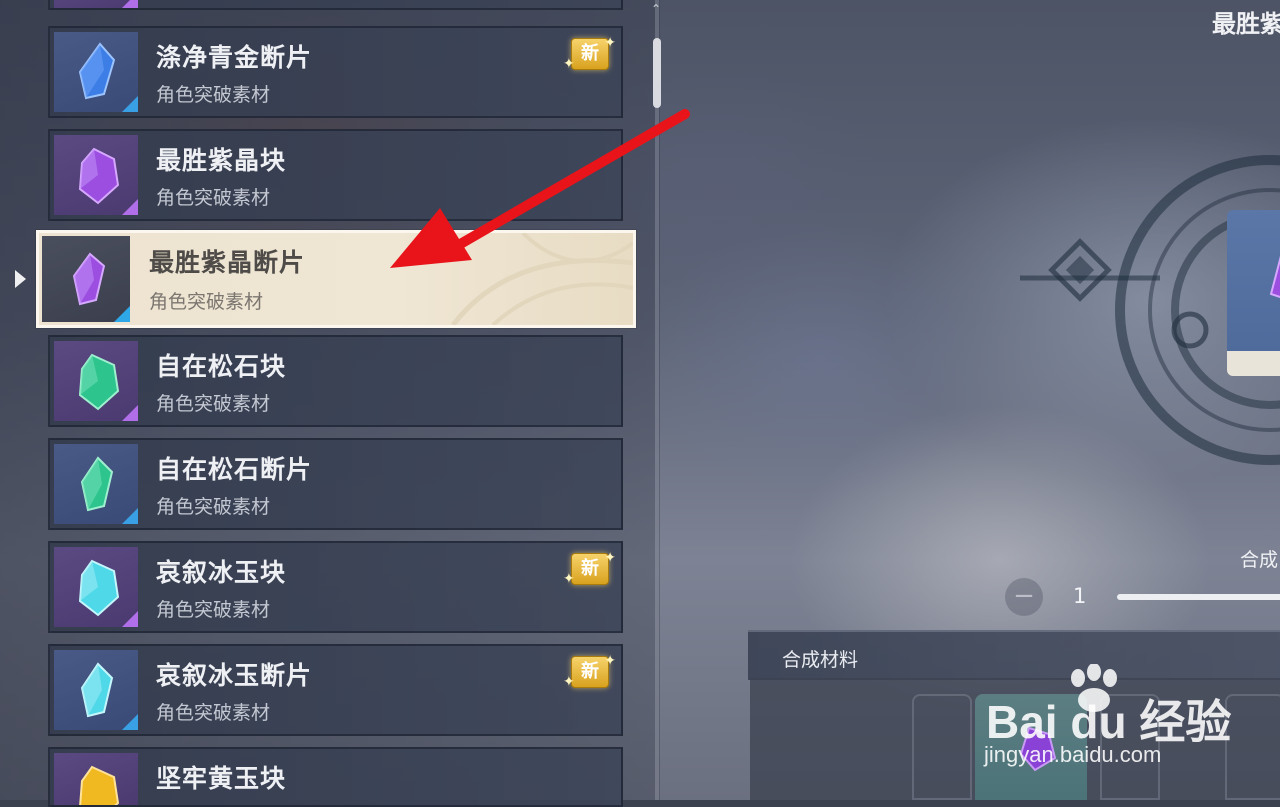  Describe the element at coordinates (1246, 24) in the screenshot. I see `detail-title: 最胜紫` at that location.